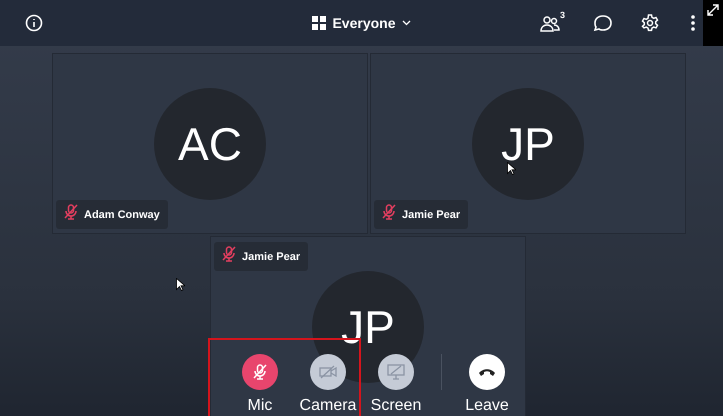  Describe the element at coordinates (361, 23) in the screenshot. I see `view-selector: Everyone` at that location.